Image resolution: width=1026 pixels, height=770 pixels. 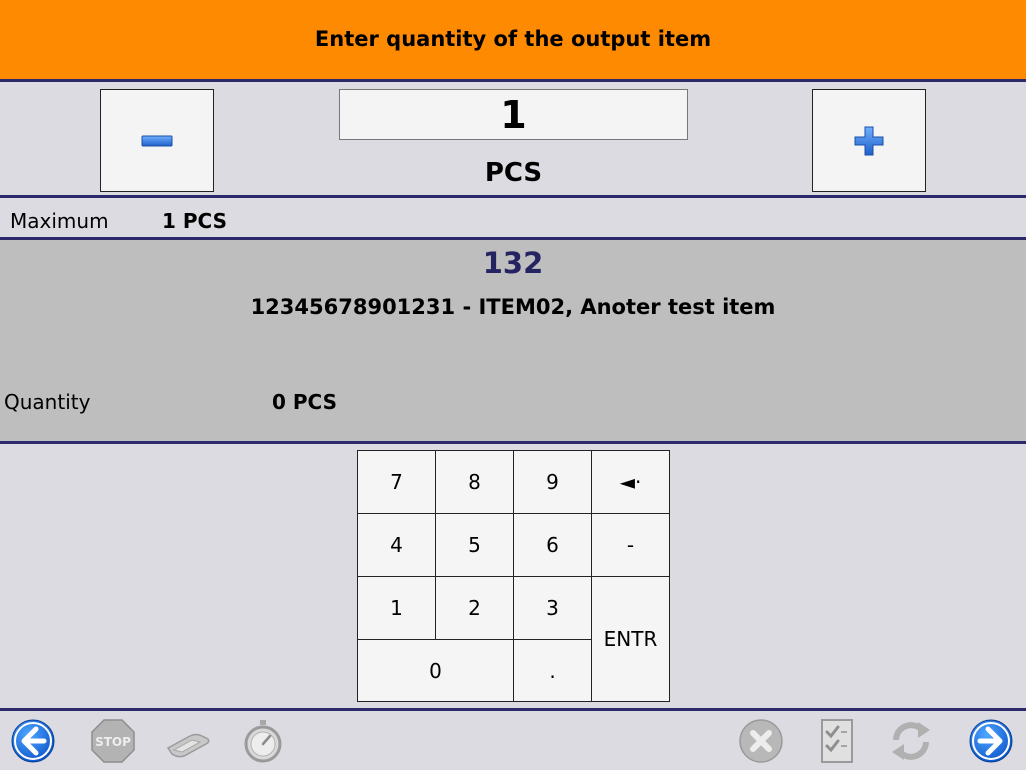 What do you see at coordinates (396, 608) in the screenshot?
I see `key-1: 1` at bounding box center [396, 608].